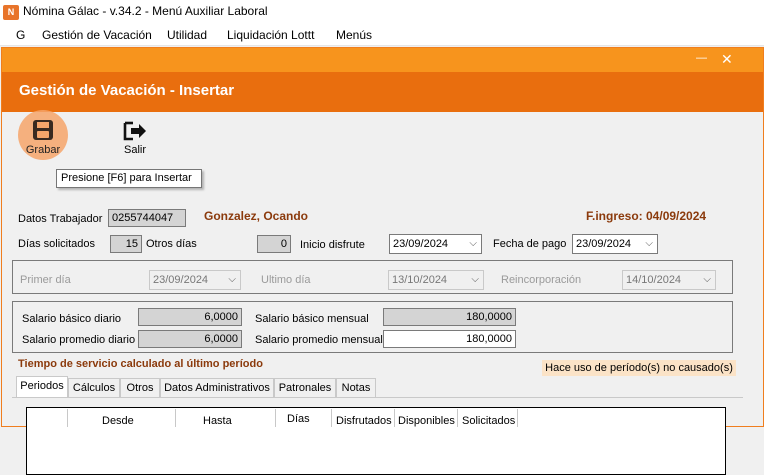 The width and height of the screenshot is (764, 475). Describe the element at coordinates (187, 35) in the screenshot. I see `menu-utilidad: Utilidad` at that location.